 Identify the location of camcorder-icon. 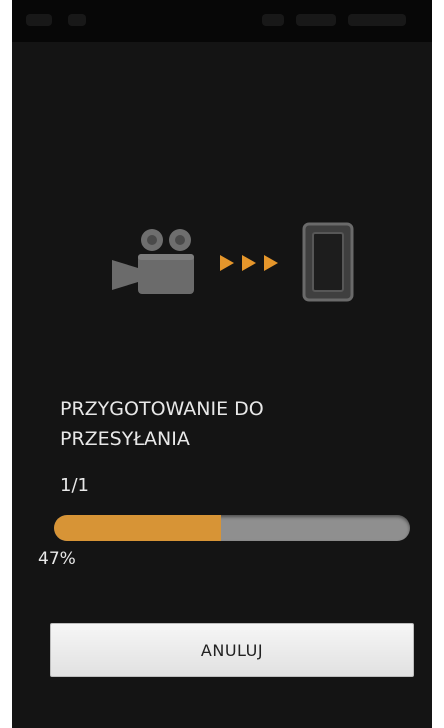
(153, 261).